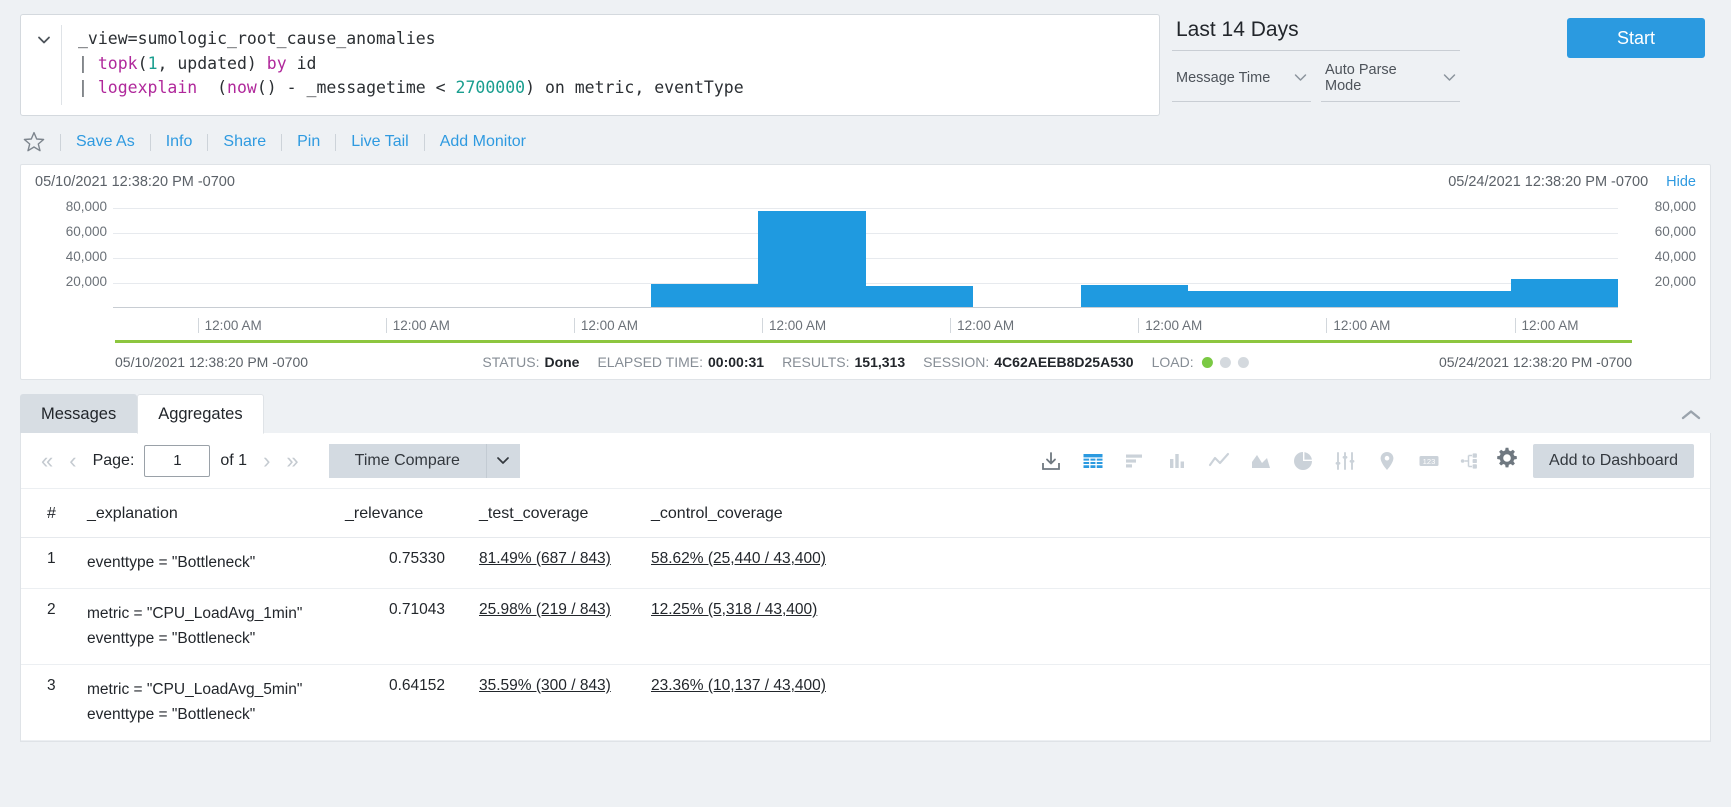 The height and width of the screenshot is (807, 1731). I want to click on tree-map-icon, so click(1471, 461).